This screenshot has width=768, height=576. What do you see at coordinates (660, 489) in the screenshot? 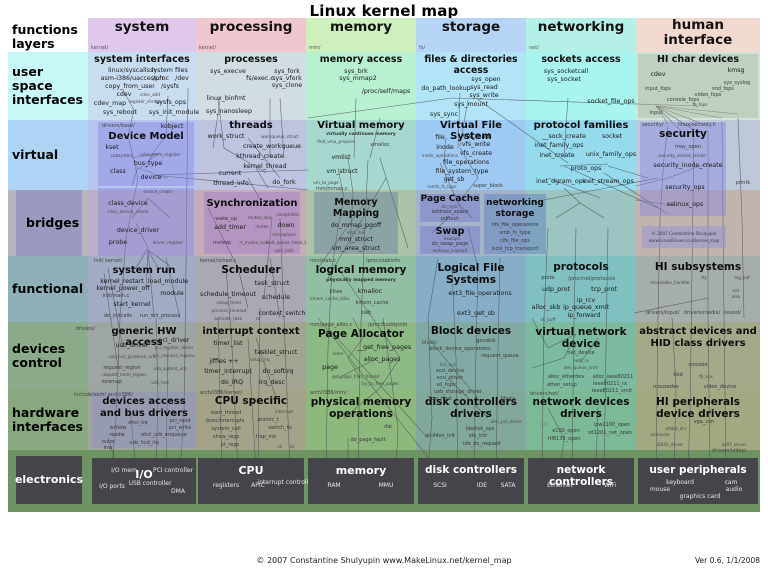
I see `electronics-item: mouse` at bounding box center [660, 489].